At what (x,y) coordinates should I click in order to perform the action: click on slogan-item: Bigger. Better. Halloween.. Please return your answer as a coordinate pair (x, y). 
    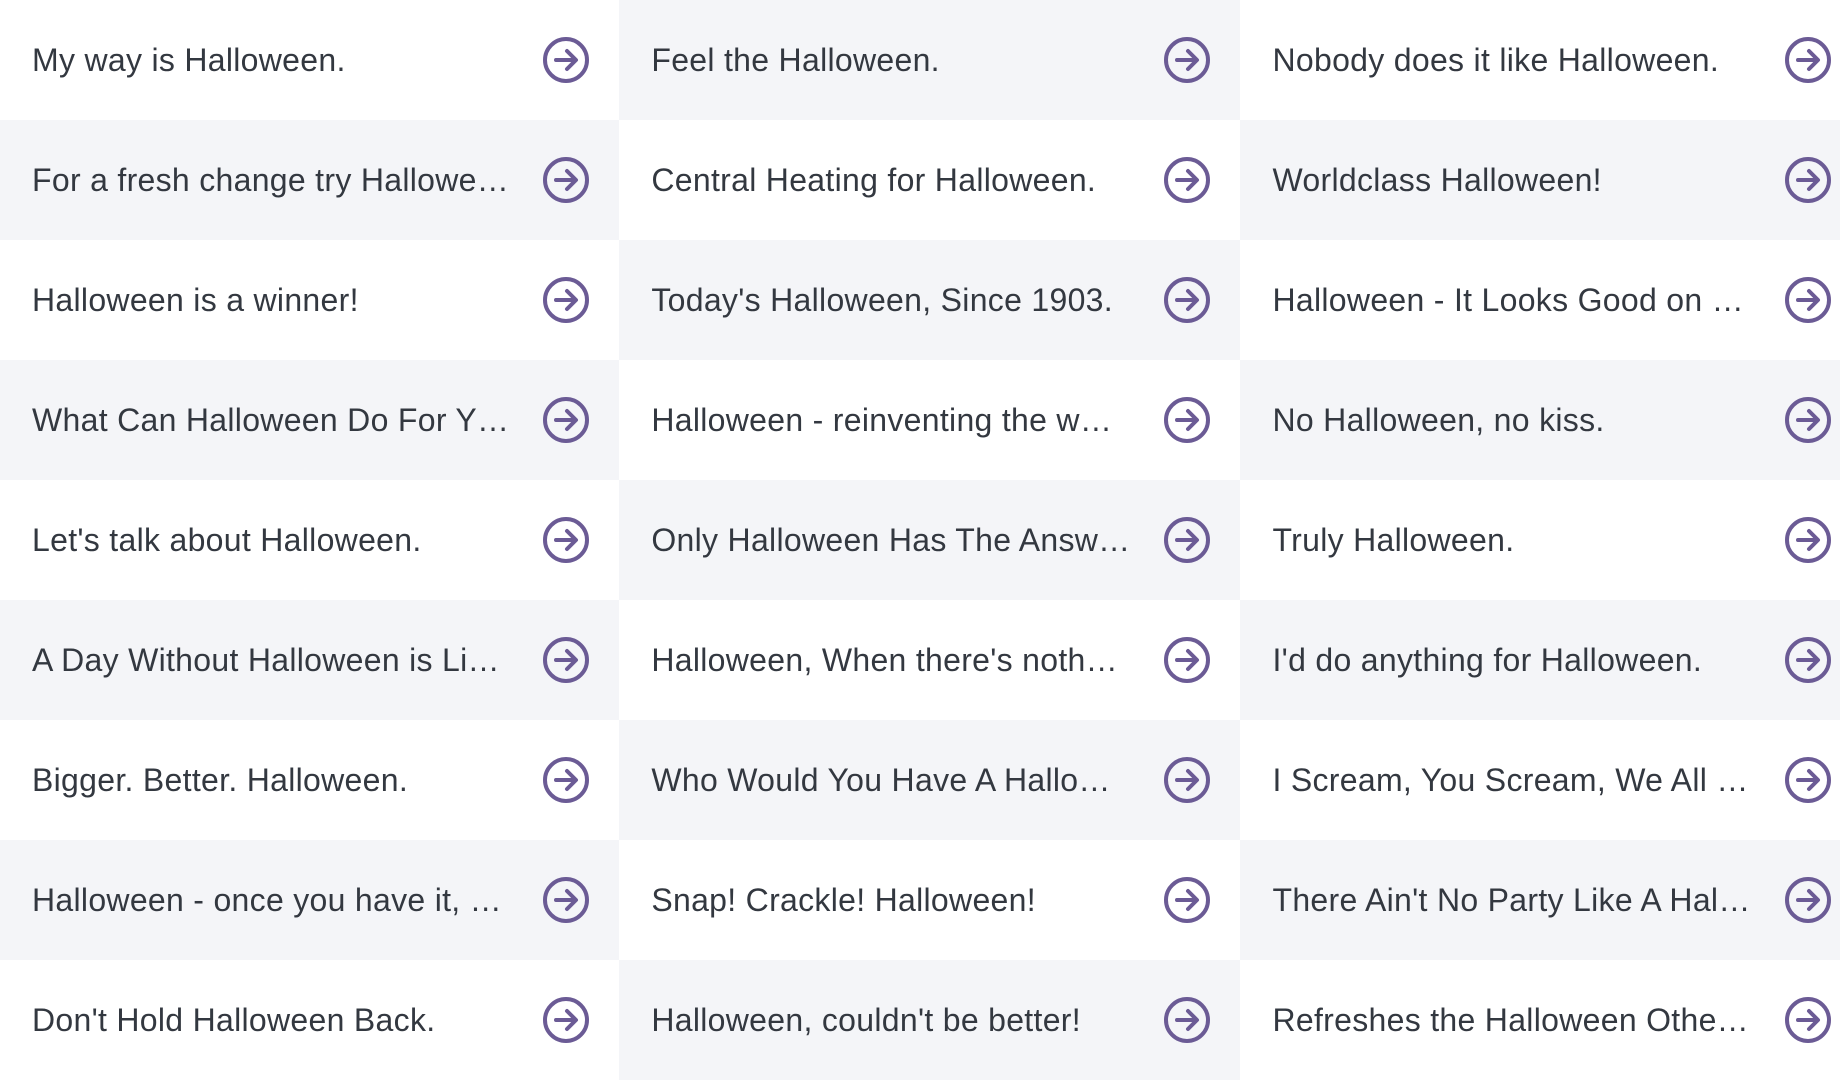
    Looking at the image, I should click on (310, 780).